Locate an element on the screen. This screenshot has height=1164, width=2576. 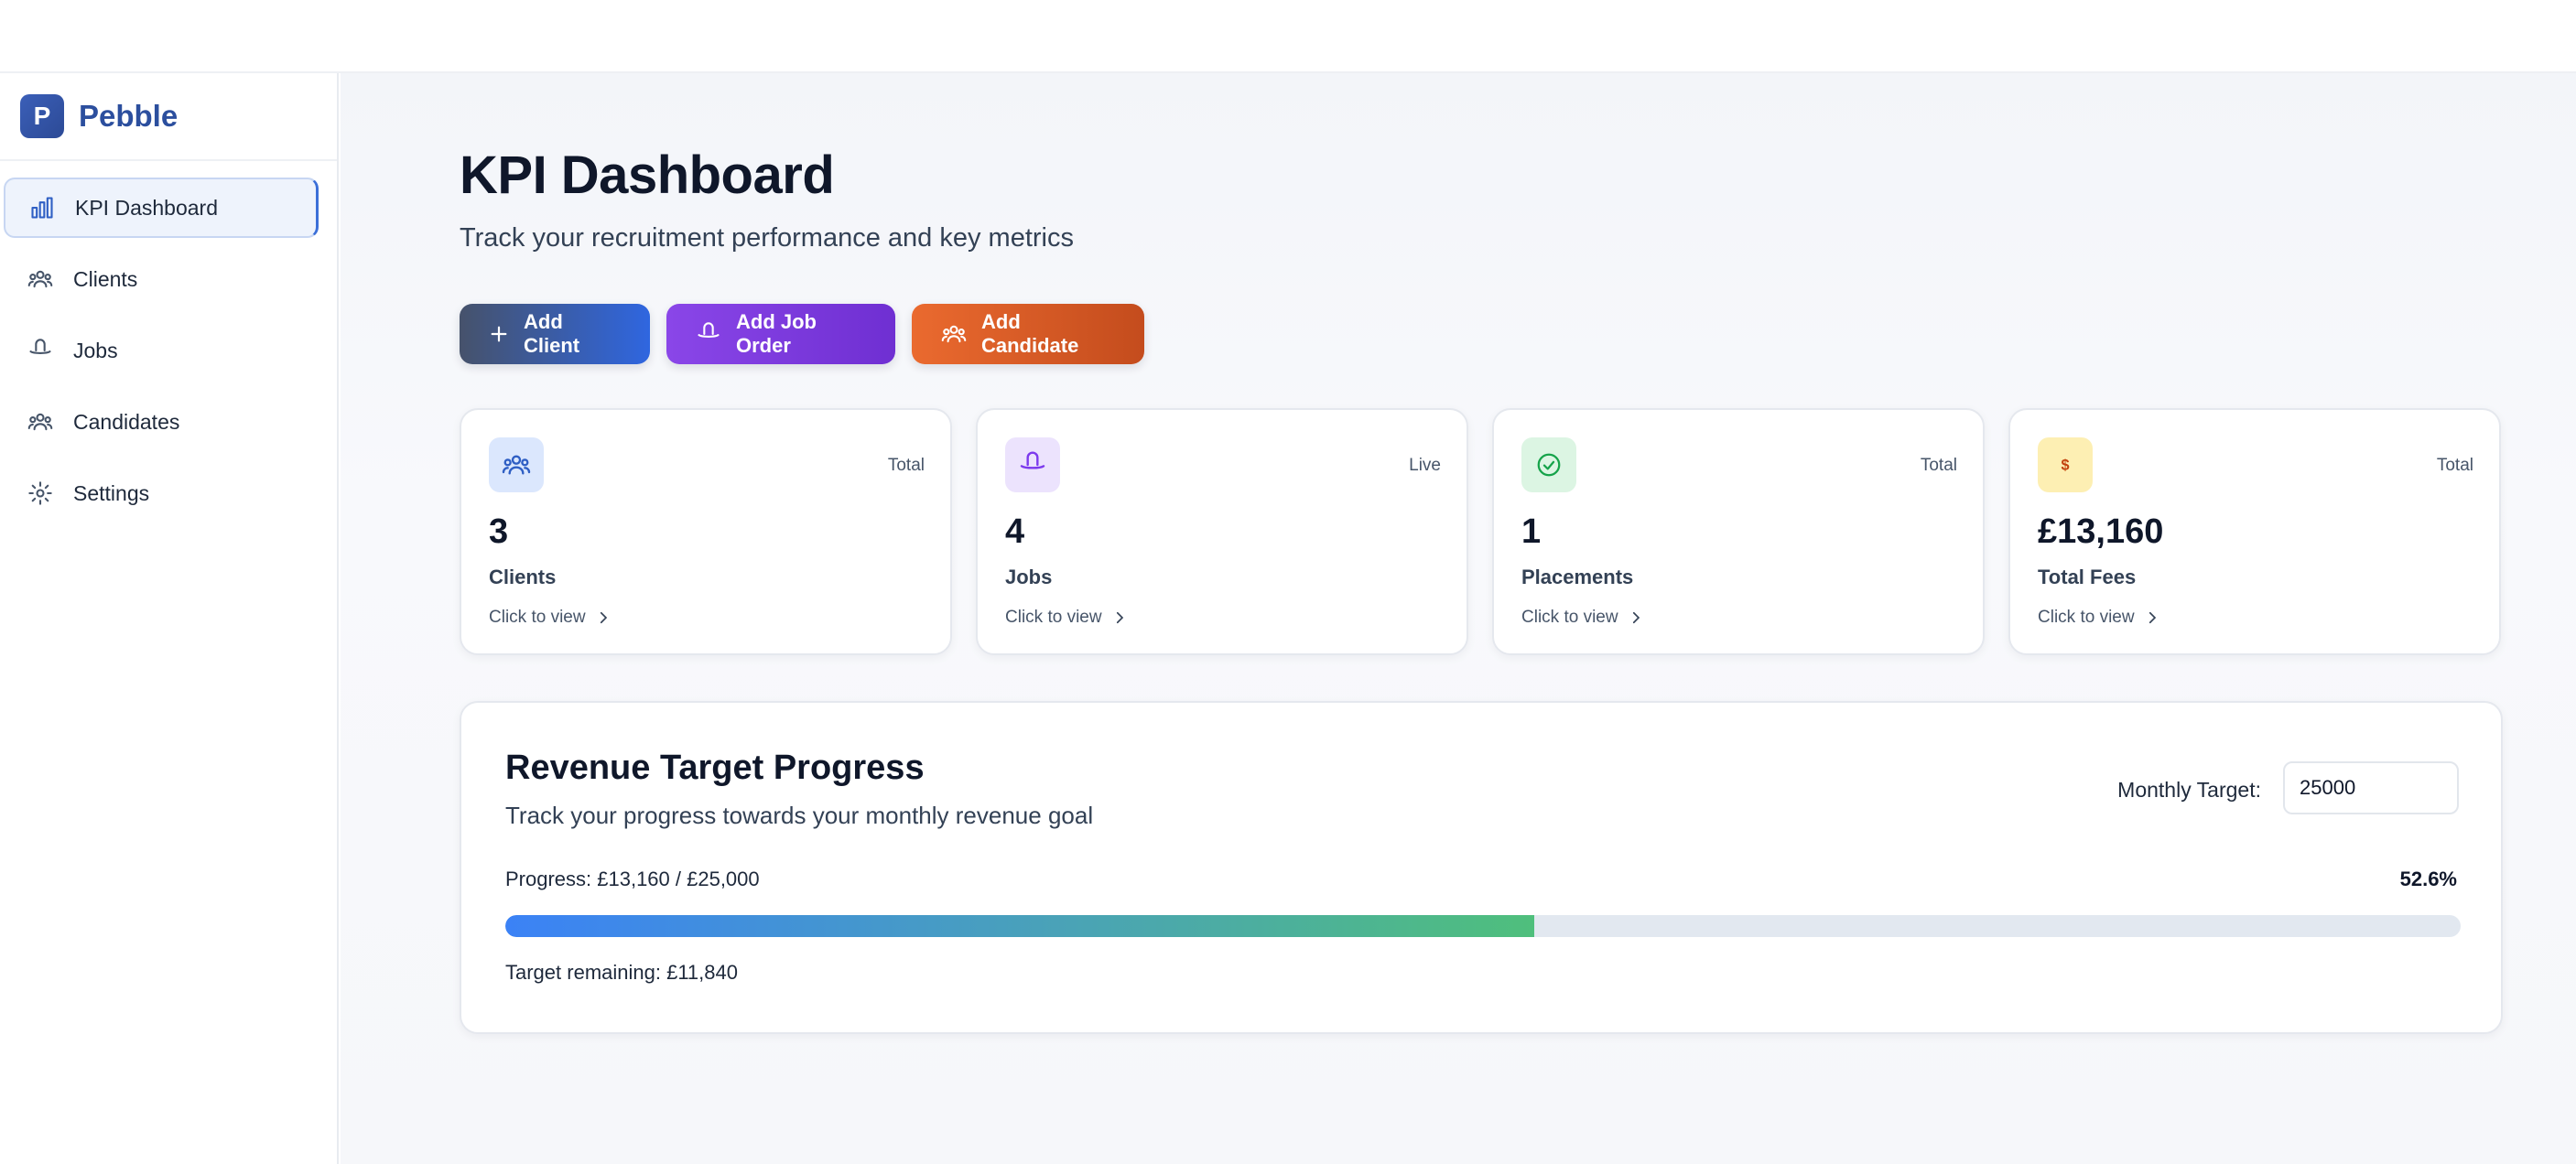
stat-label: Jobs is located at coordinates (1029, 577).